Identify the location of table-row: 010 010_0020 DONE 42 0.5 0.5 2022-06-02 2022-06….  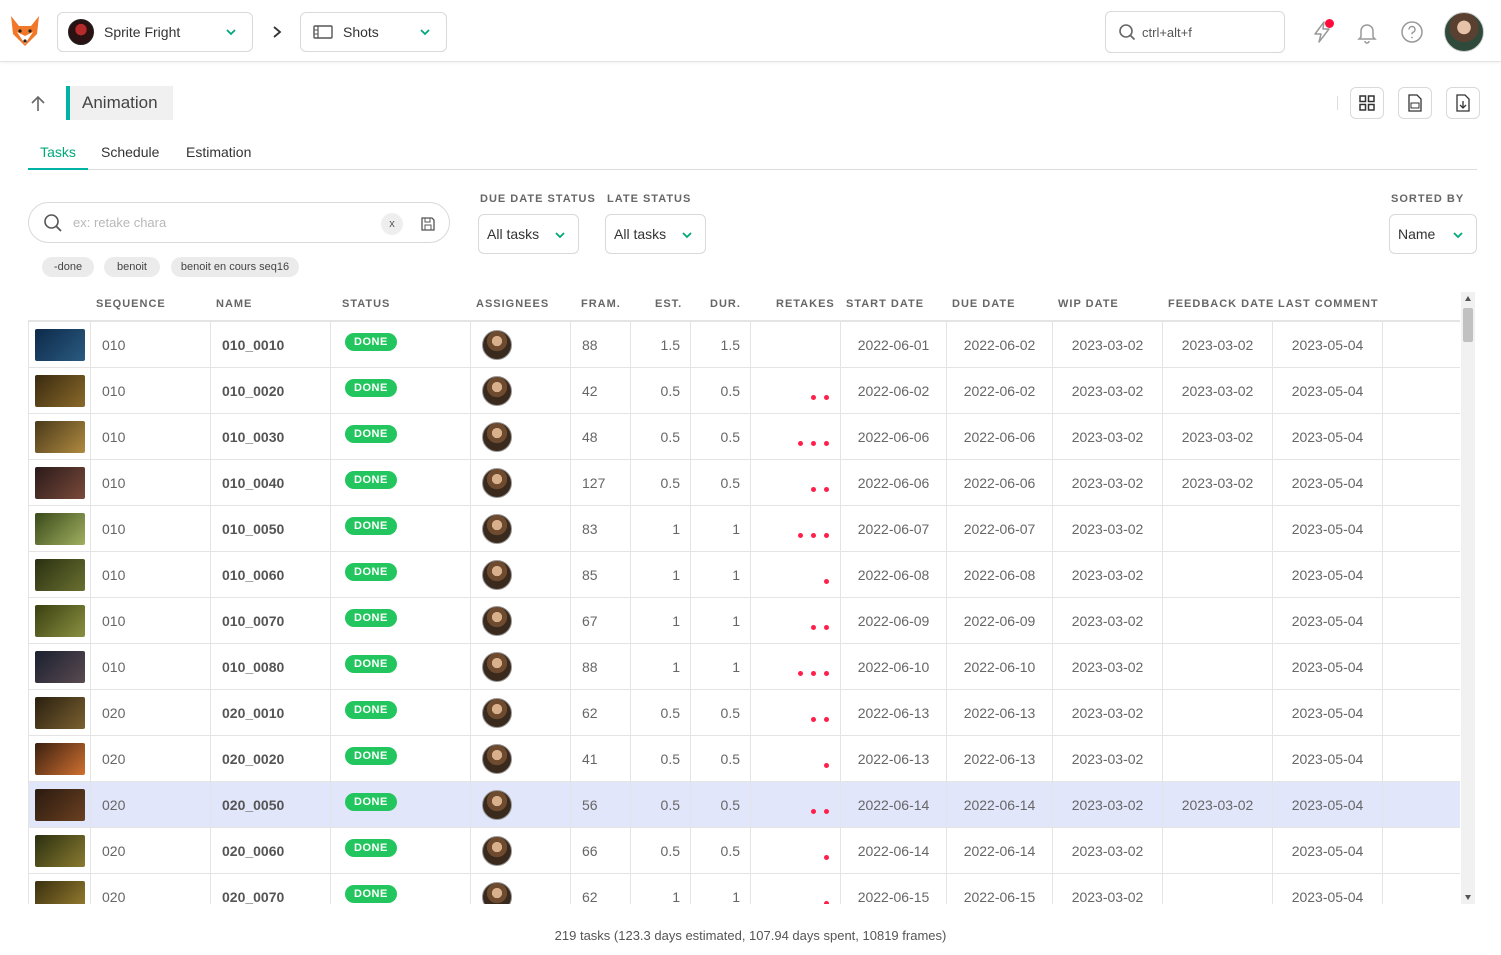
(744, 391).